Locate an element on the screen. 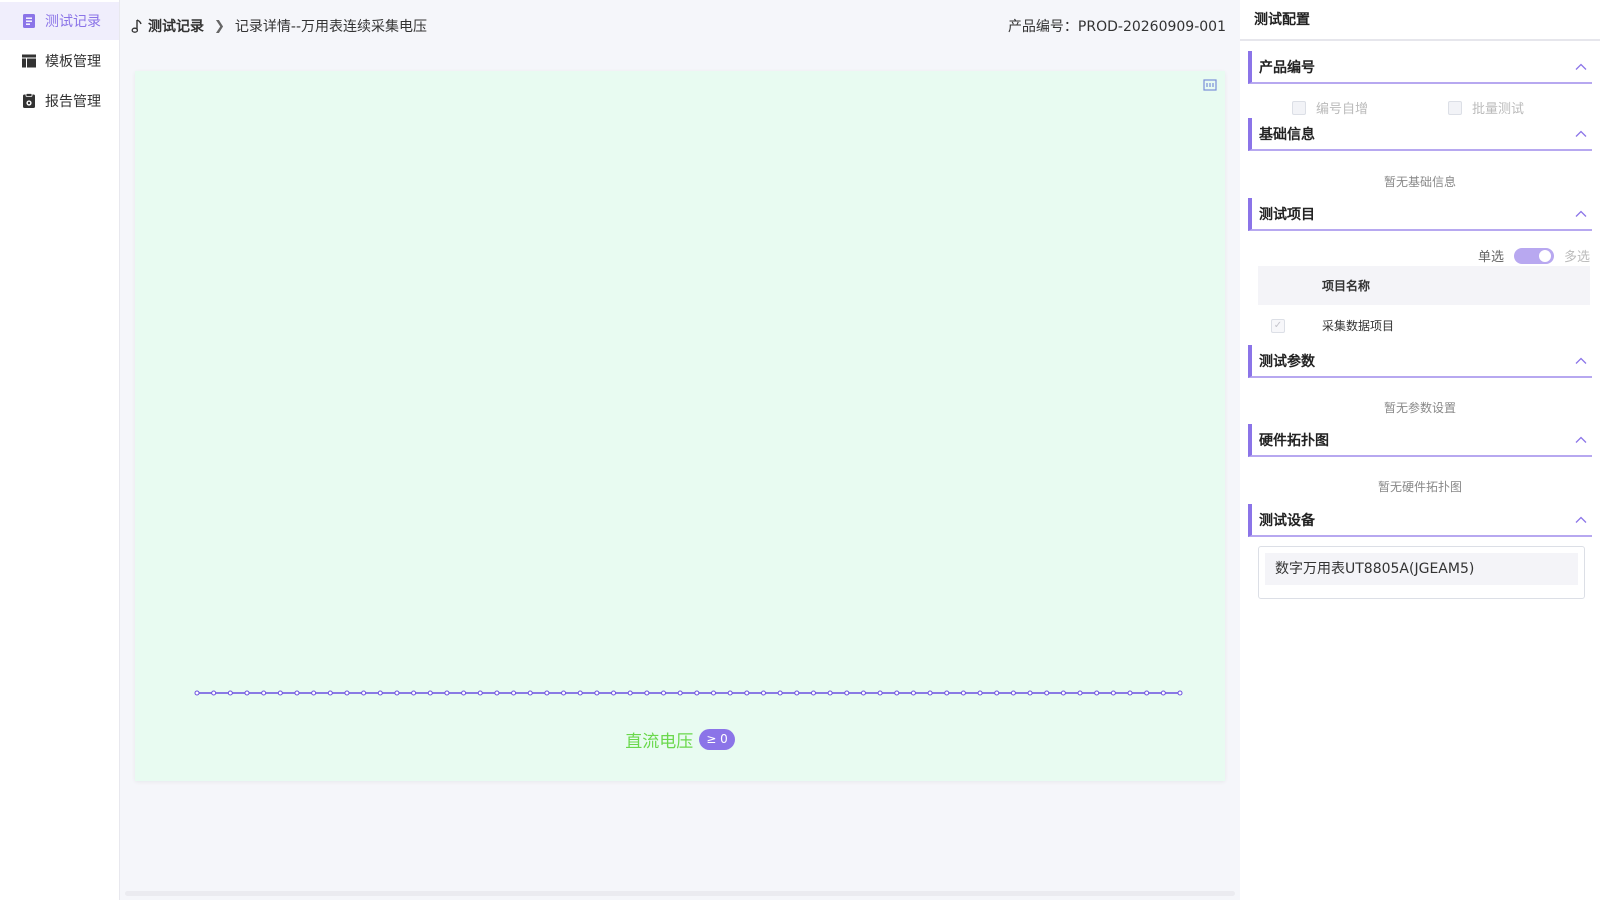  device-item: 数字万用表UT8805A(JGEAM5) is located at coordinates (1421, 569).